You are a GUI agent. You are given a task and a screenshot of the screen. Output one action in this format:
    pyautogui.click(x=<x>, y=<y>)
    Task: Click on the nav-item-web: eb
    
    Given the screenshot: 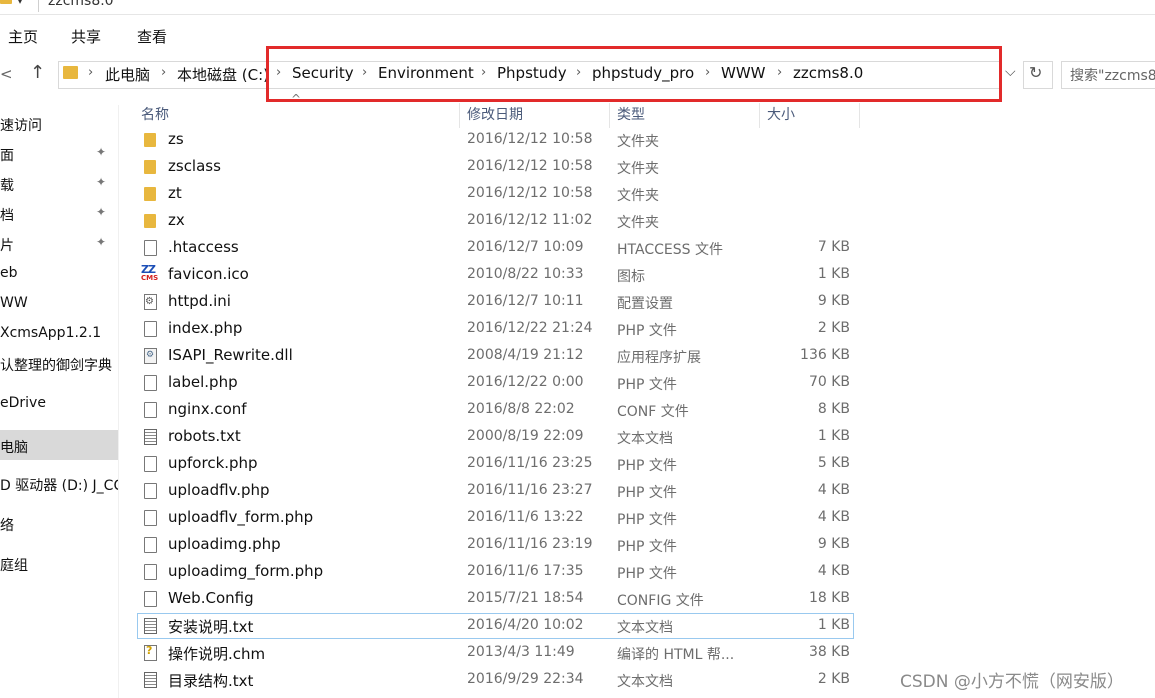 What is the action you would take?
    pyautogui.click(x=59, y=274)
    